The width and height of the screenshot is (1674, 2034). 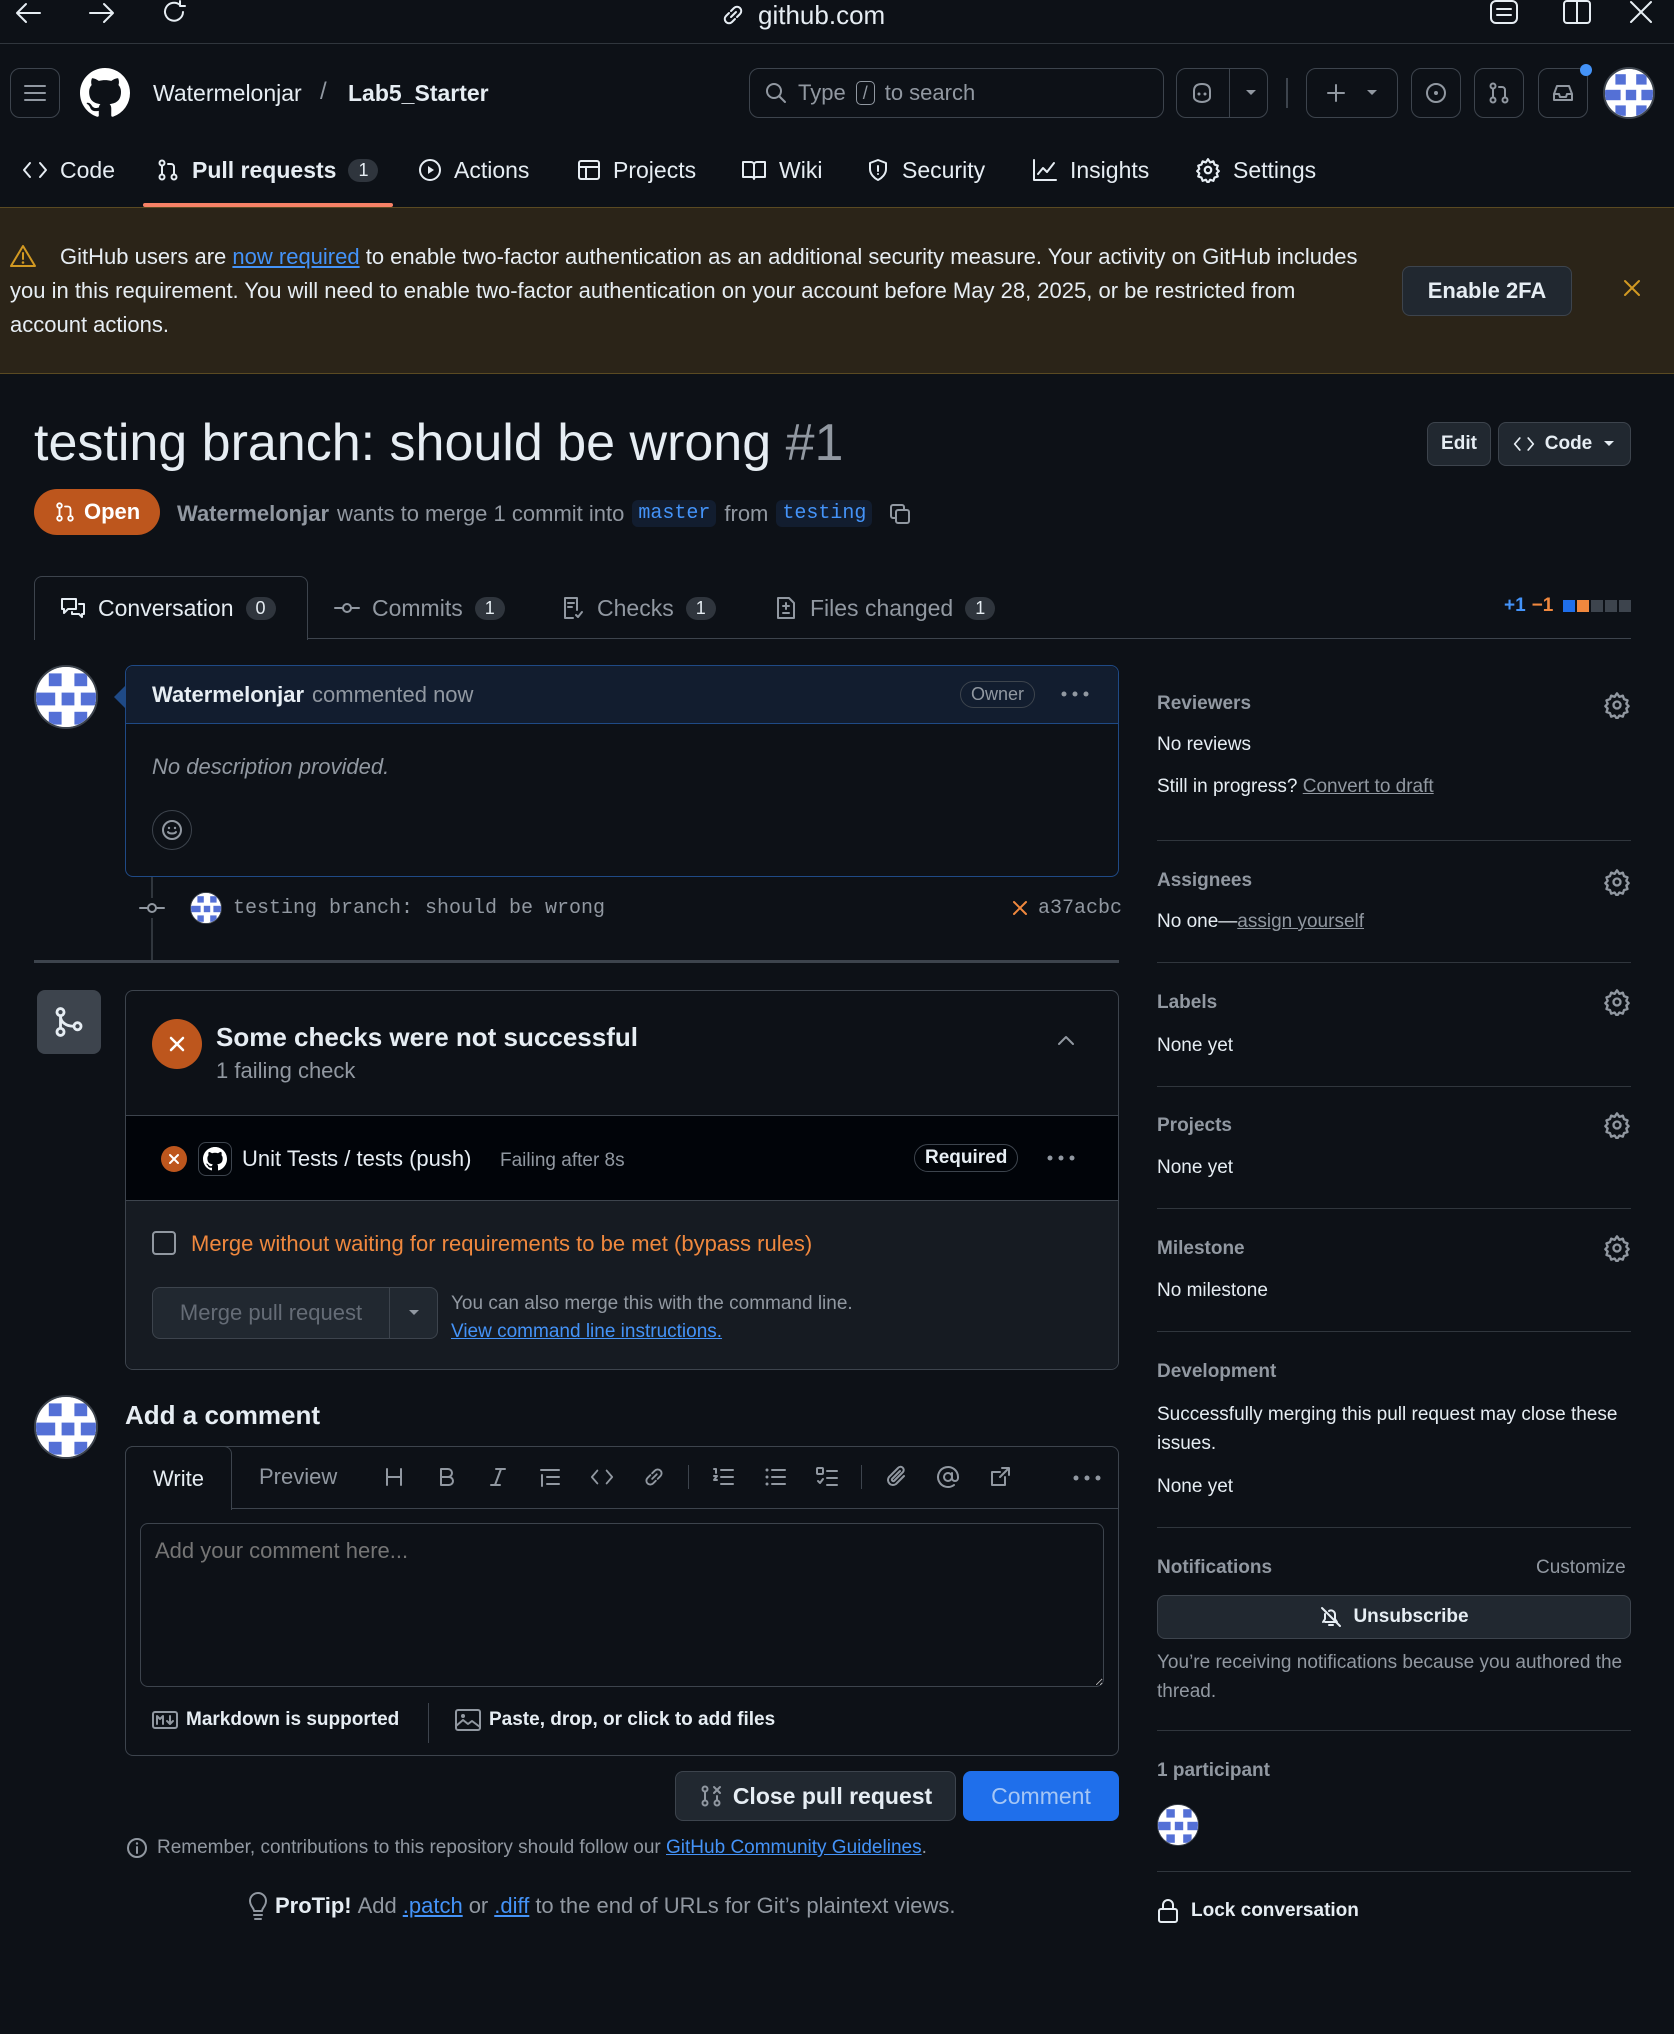 I want to click on bold-icon, so click(x=446, y=1477).